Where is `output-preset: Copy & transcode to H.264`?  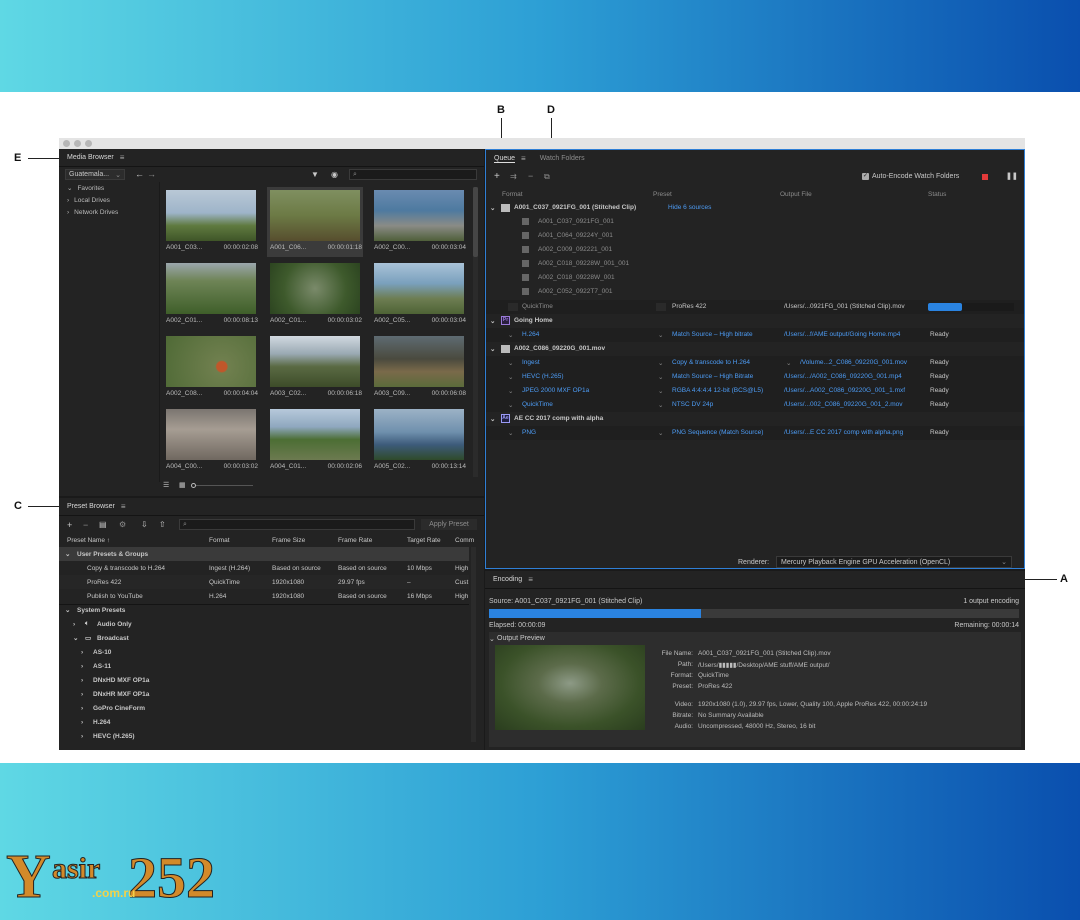
output-preset: Copy & transcode to H.264 is located at coordinates (711, 362).